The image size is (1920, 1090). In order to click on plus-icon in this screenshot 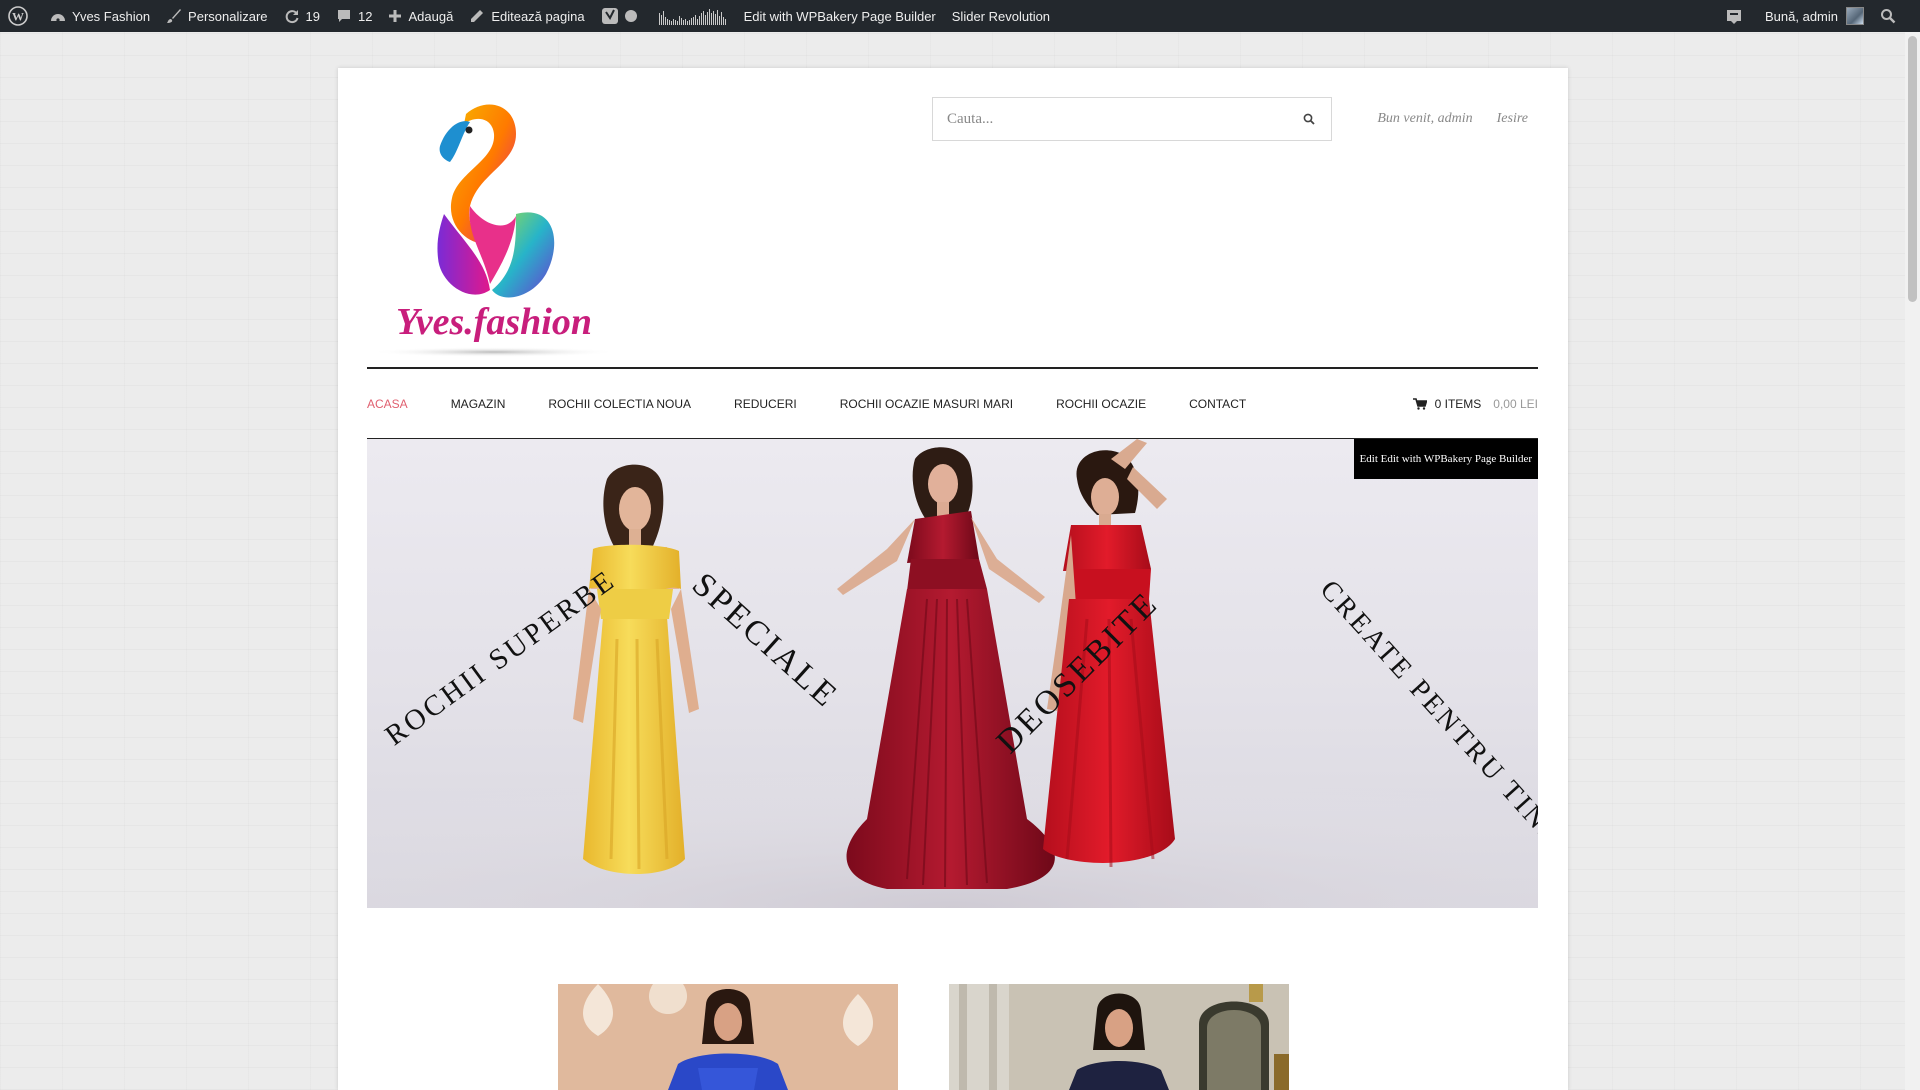, I will do `click(395, 16)`.